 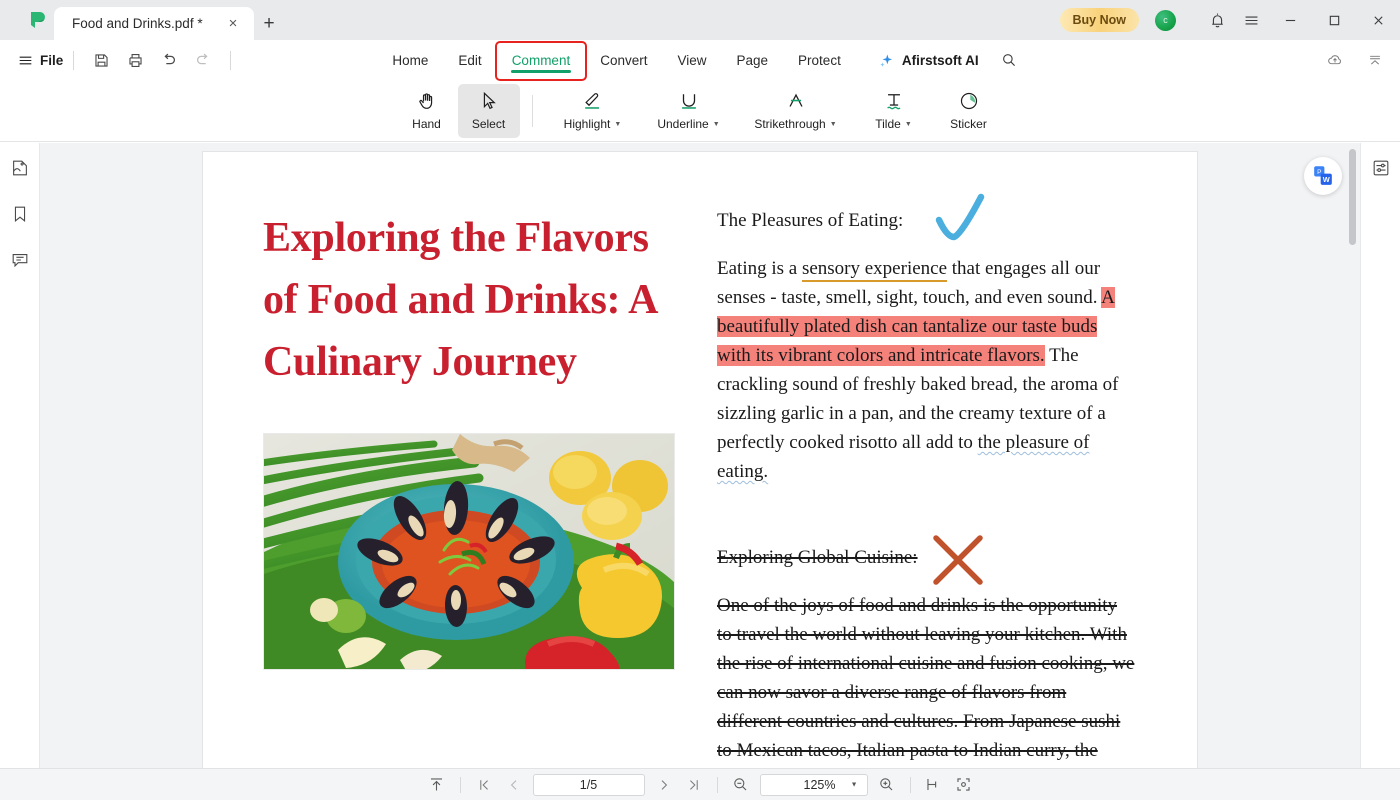 I want to click on window-controls: Buy Now c, so click(x=1229, y=20).